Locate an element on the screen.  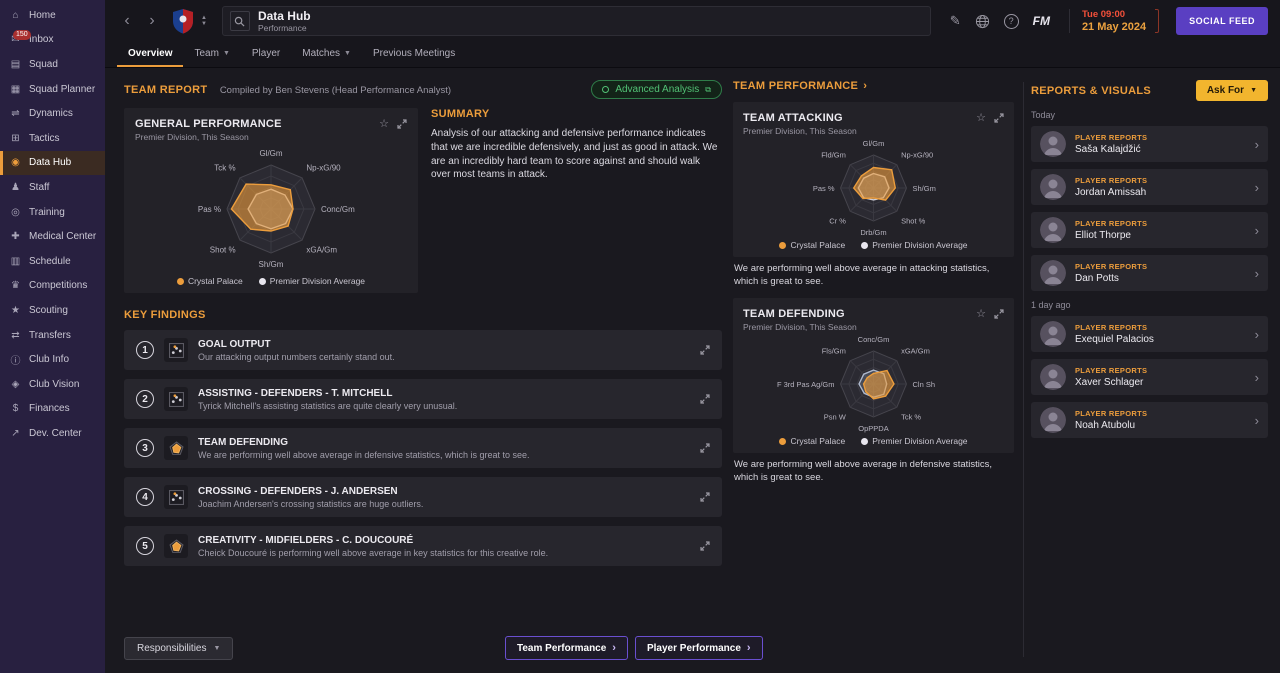
current-time: Tue 09:00 is located at coordinates (1103, 14).